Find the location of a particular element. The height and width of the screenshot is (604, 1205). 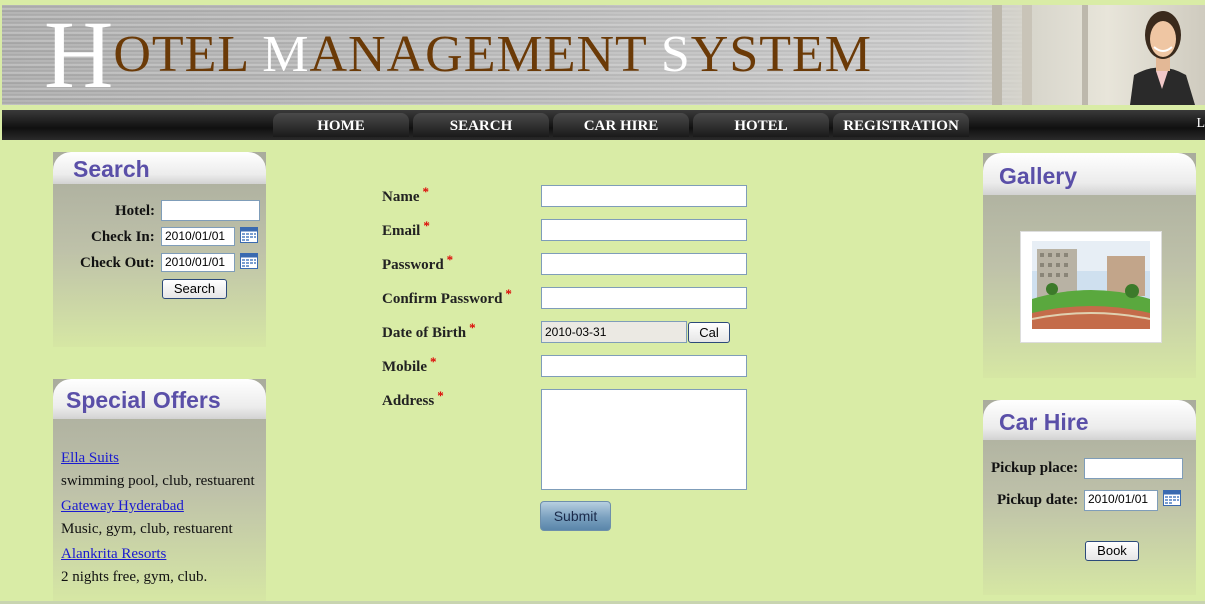

password-label-text: Password is located at coordinates (413, 265).